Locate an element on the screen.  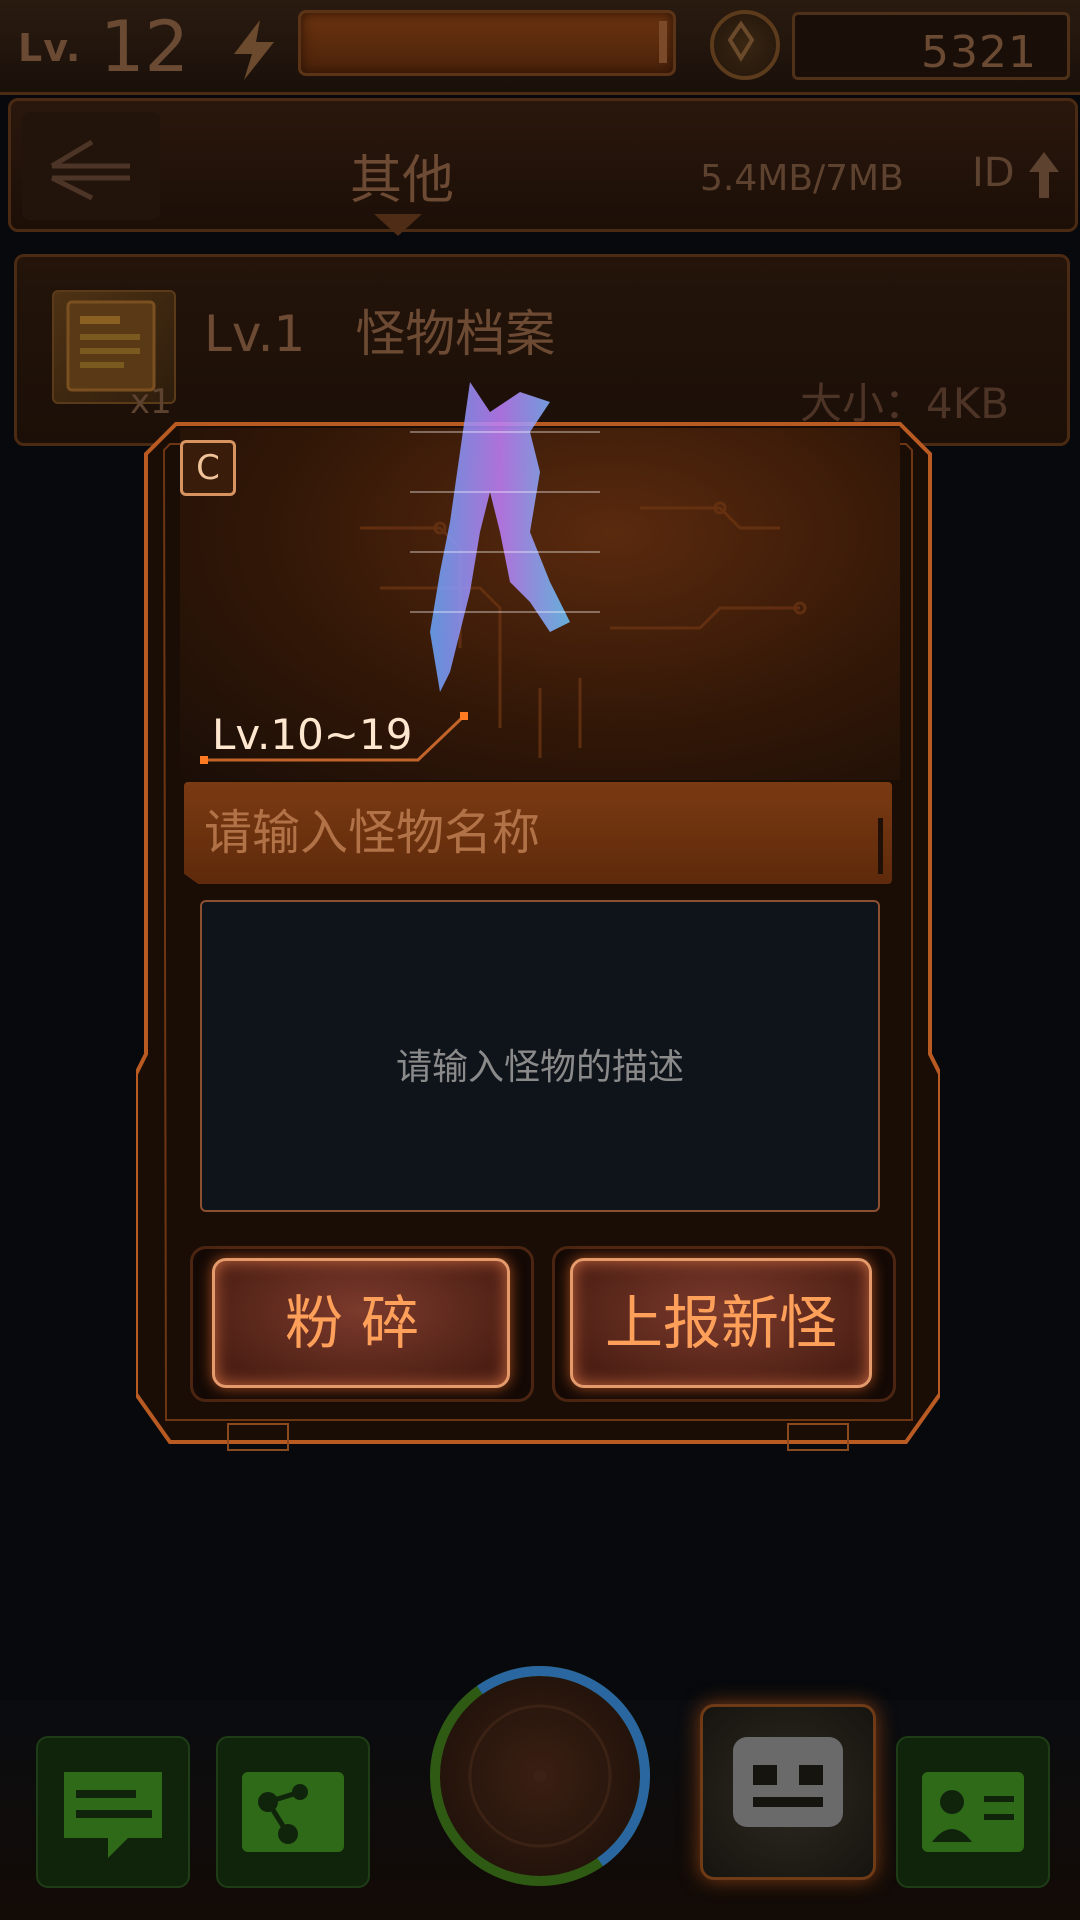
nav-radar is located at coordinates (540, 1776).